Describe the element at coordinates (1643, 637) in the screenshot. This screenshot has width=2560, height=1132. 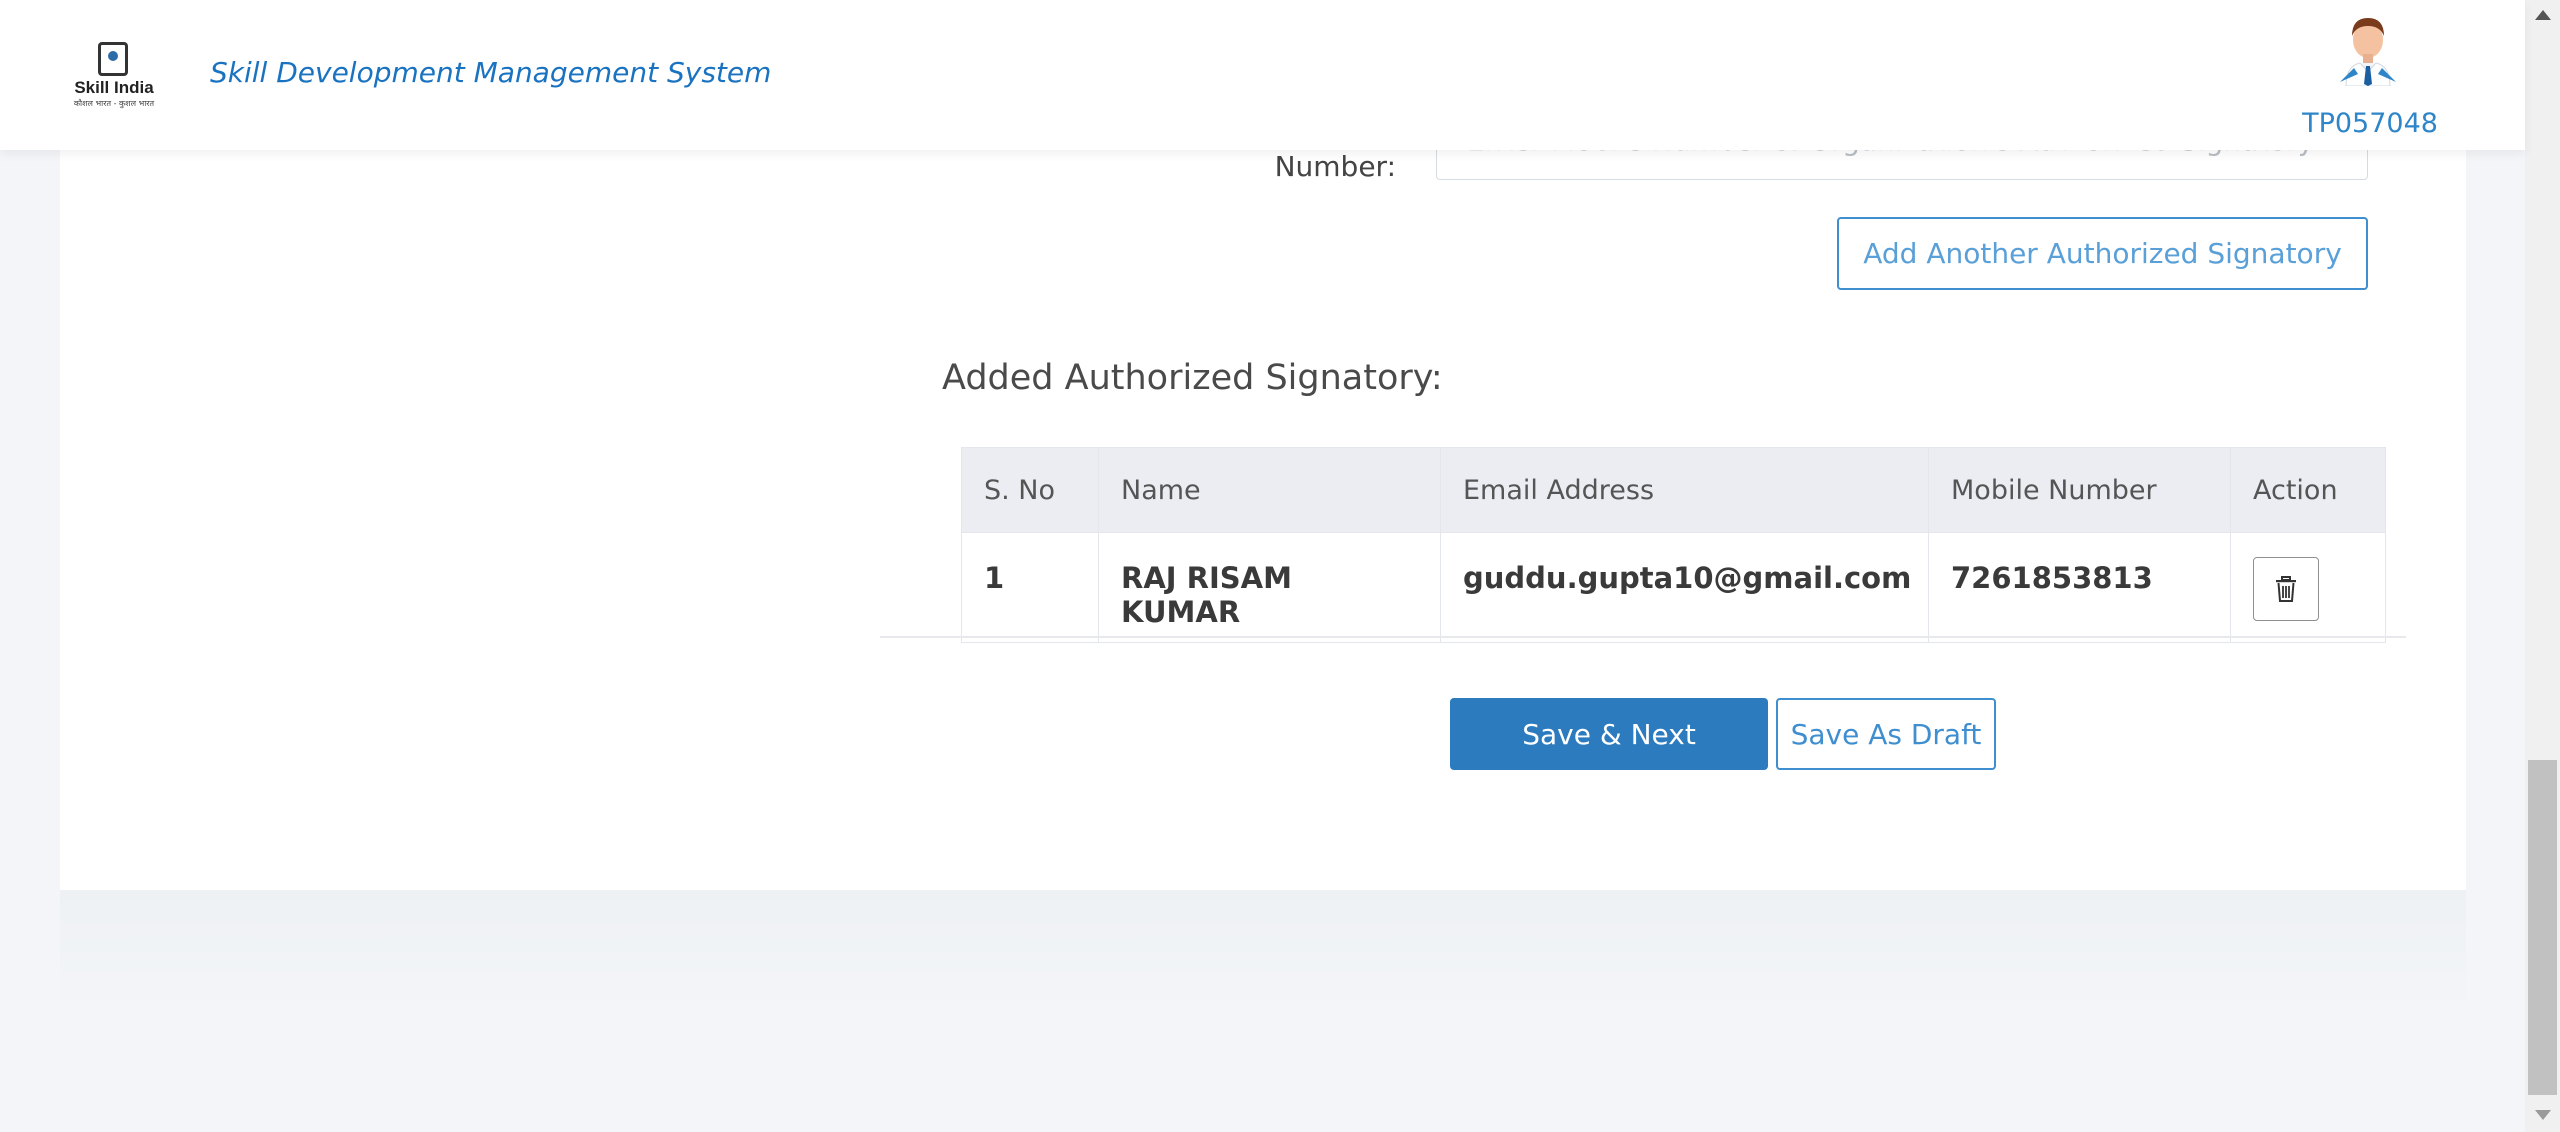
I see `divider` at that location.